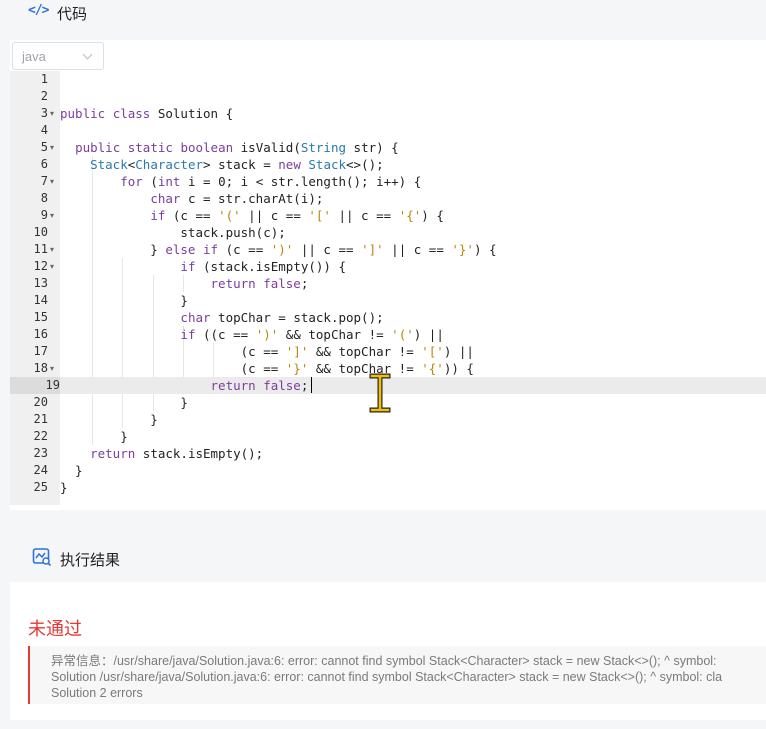 Image resolution: width=766 pixels, height=729 pixels. What do you see at coordinates (44, 147) in the screenshot?
I see `line-number: 5` at bounding box center [44, 147].